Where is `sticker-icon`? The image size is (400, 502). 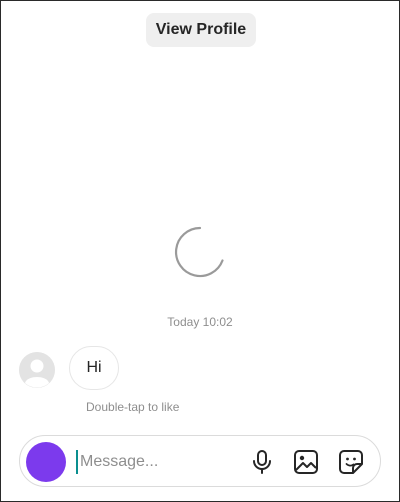
sticker-icon is located at coordinates (351, 462).